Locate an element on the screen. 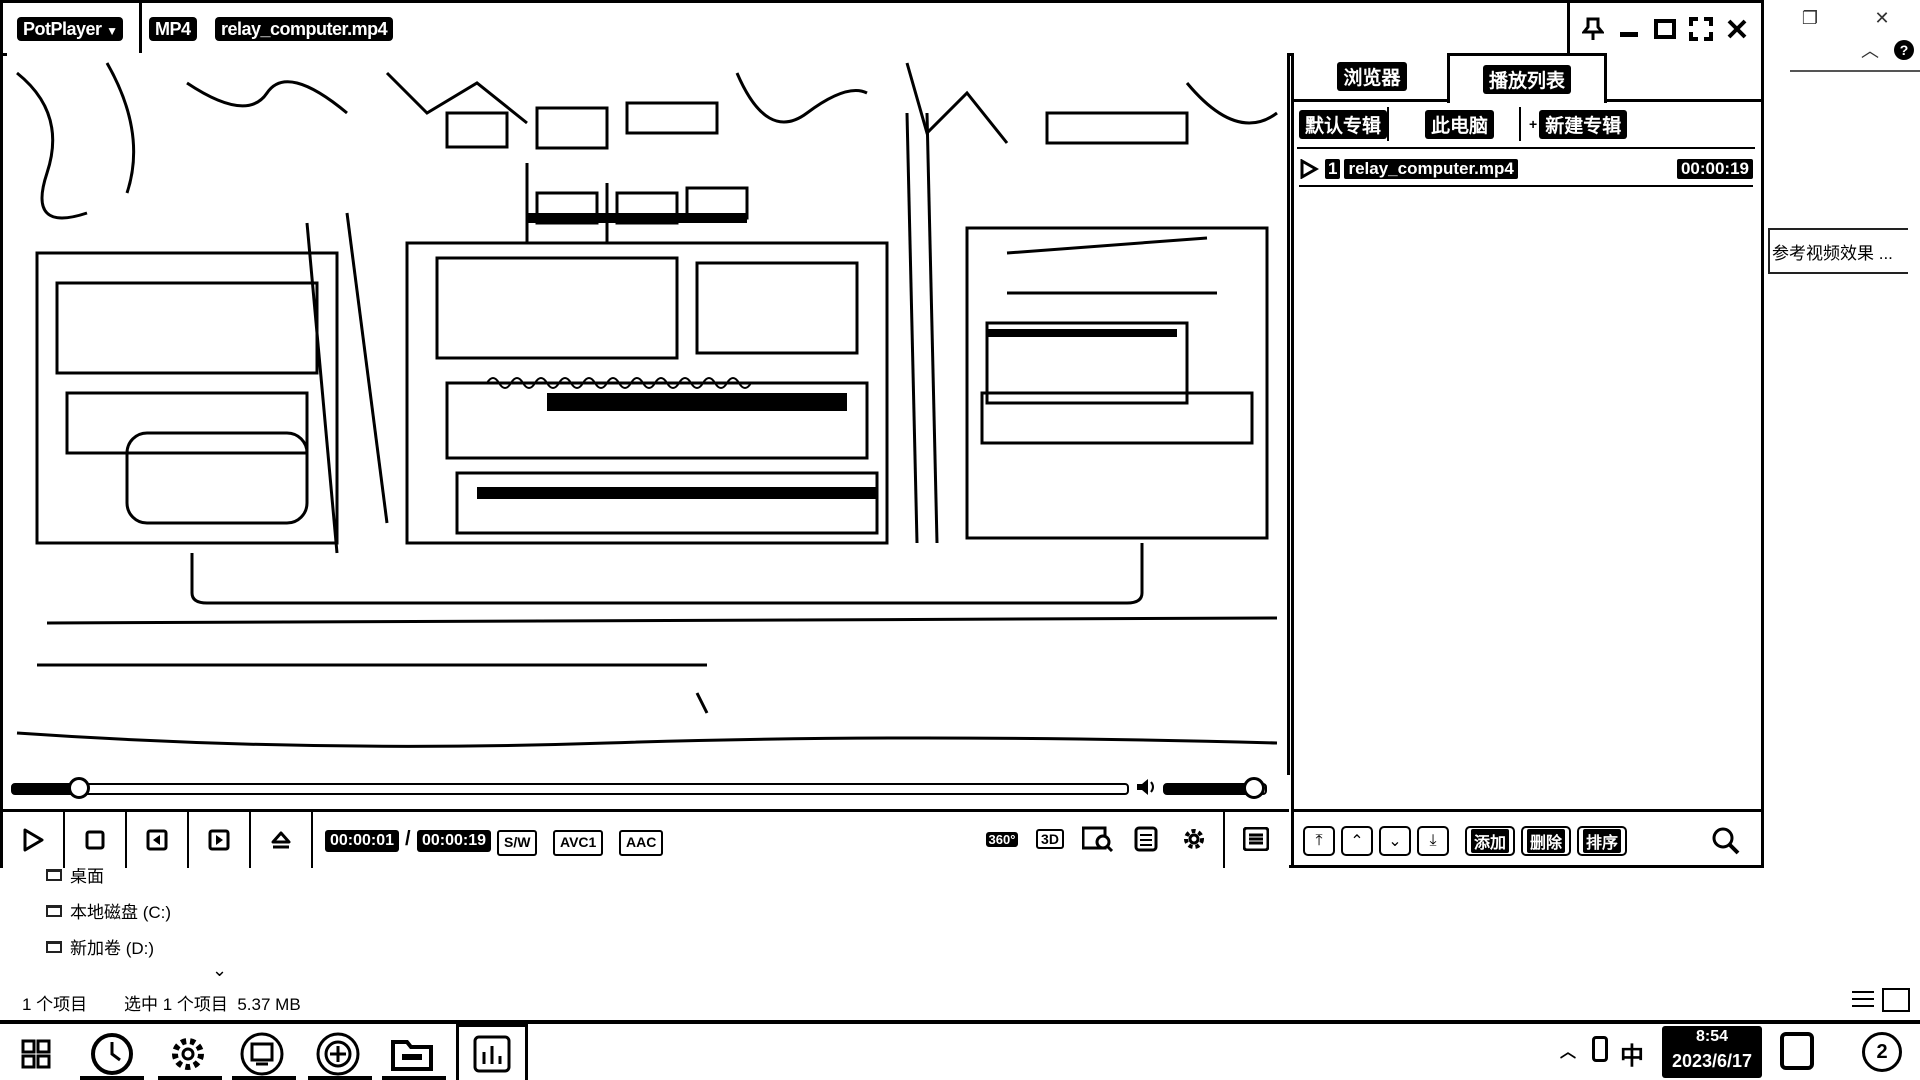 The width and height of the screenshot is (1920, 1080). notification-badge: 2 is located at coordinates (1882, 1052).